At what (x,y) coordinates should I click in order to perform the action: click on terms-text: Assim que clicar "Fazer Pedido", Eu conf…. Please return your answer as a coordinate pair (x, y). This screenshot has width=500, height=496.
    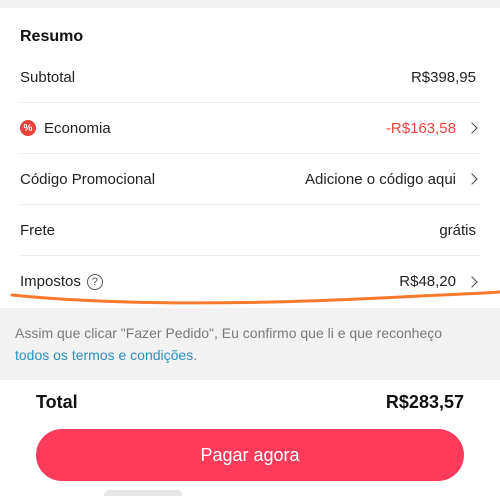
    Looking at the image, I should click on (229, 333).